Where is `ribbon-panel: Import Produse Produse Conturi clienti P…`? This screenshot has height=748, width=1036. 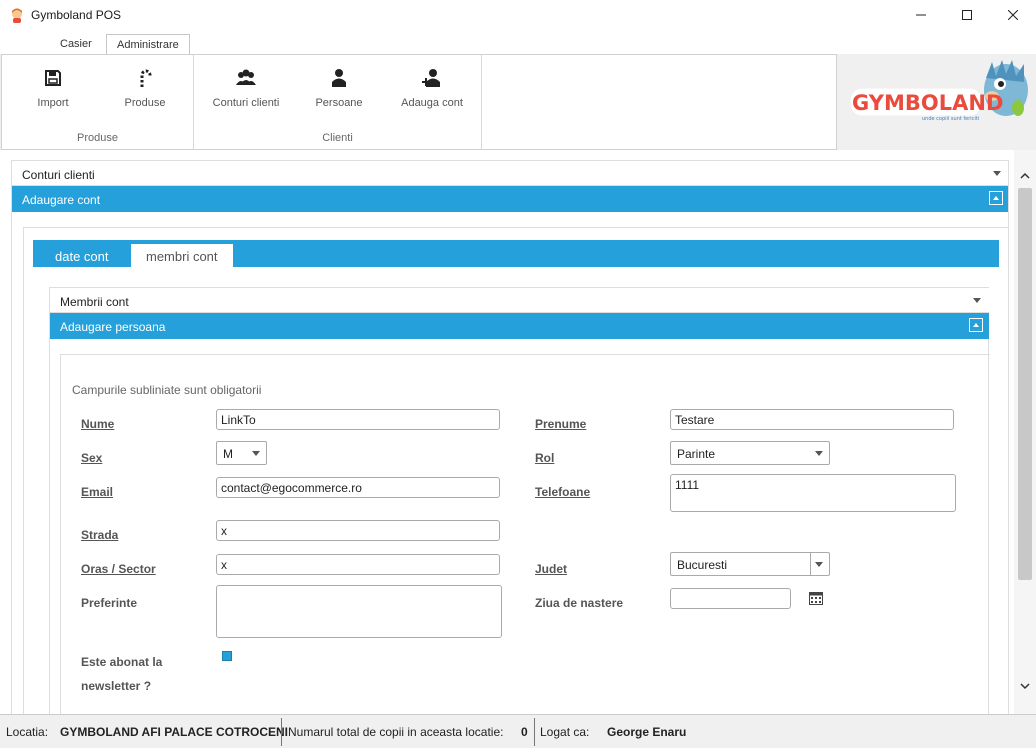 ribbon-panel: Import Produse Produse Conturi clienti P… is located at coordinates (419, 102).